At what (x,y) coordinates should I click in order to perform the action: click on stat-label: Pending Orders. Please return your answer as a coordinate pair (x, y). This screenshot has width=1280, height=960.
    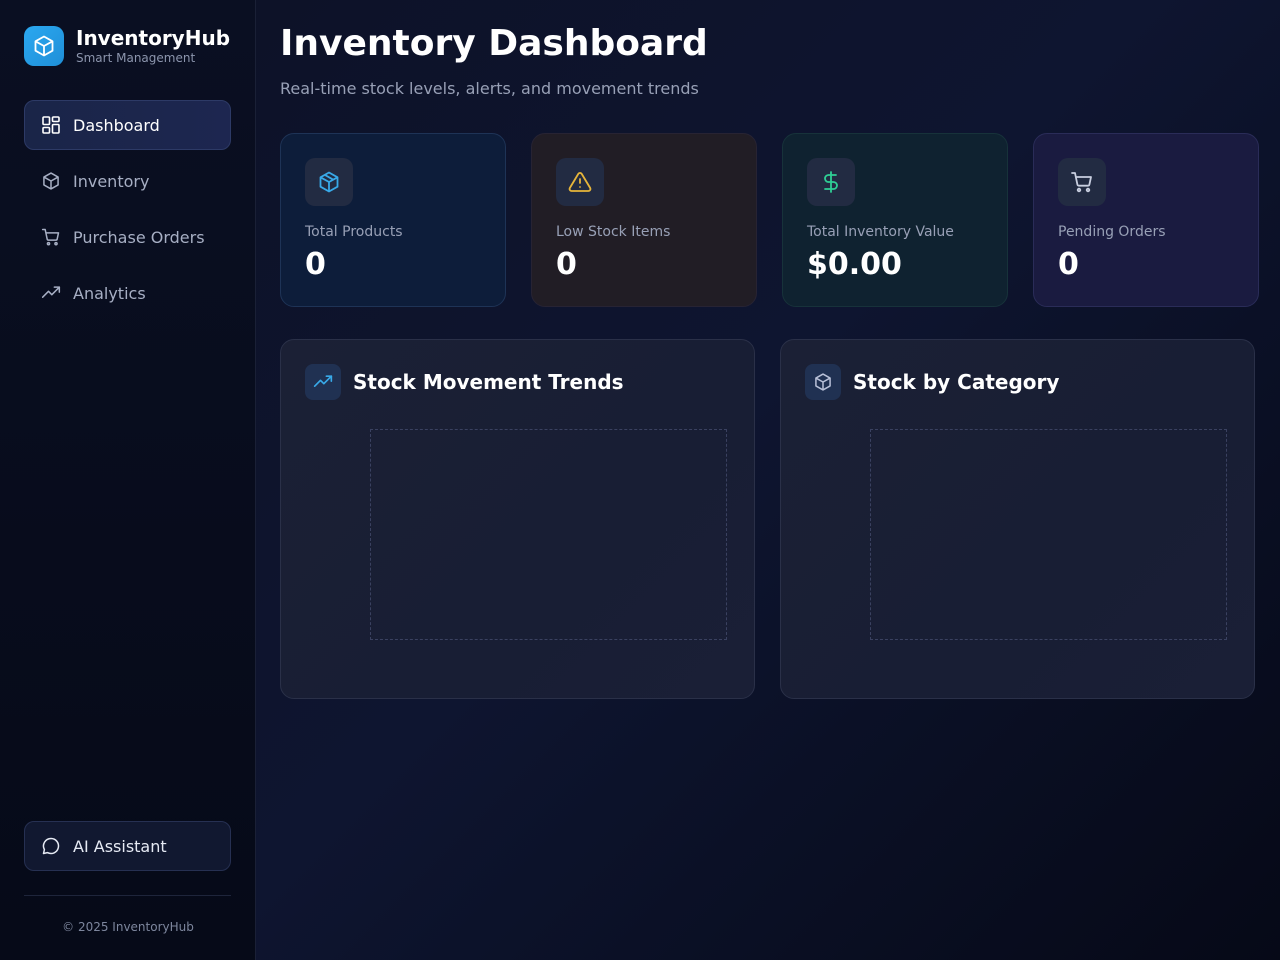
    Looking at the image, I should click on (1112, 232).